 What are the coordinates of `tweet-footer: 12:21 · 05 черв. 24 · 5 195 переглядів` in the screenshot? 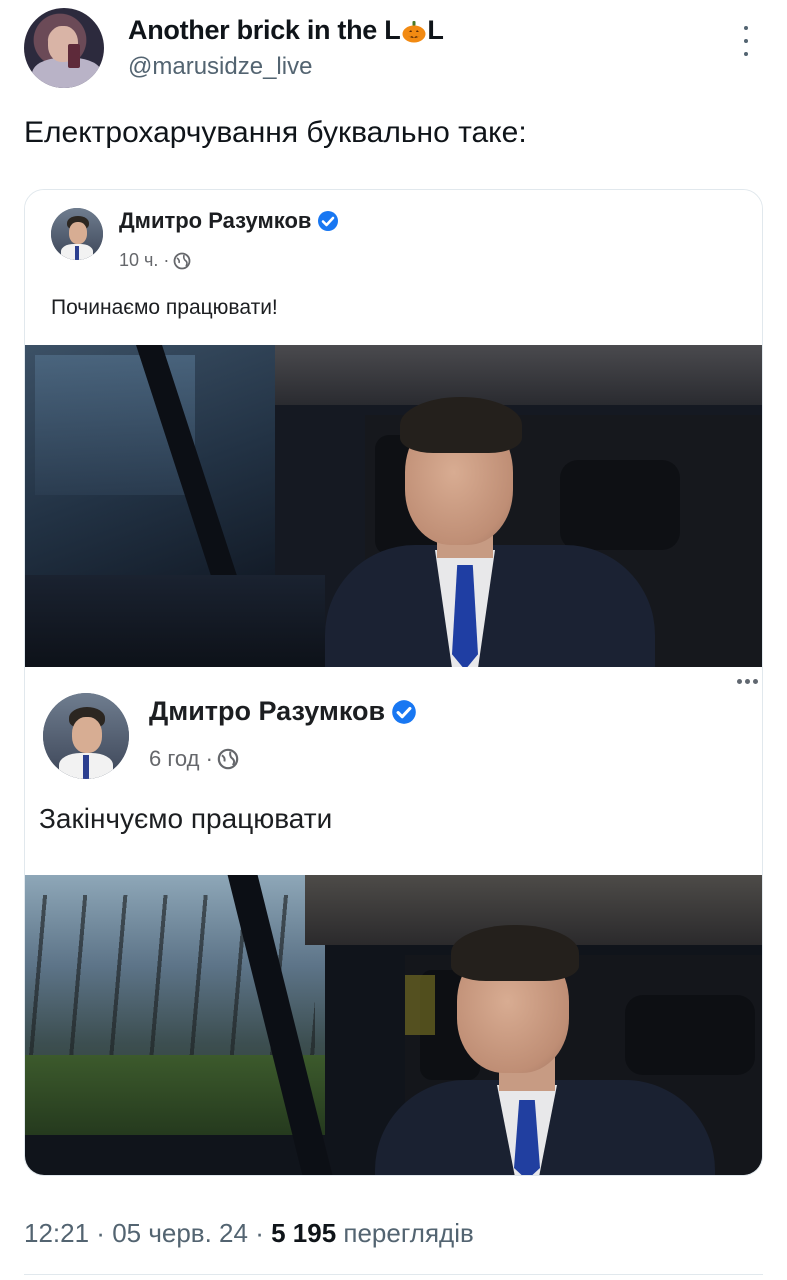 It's located at (249, 1233).